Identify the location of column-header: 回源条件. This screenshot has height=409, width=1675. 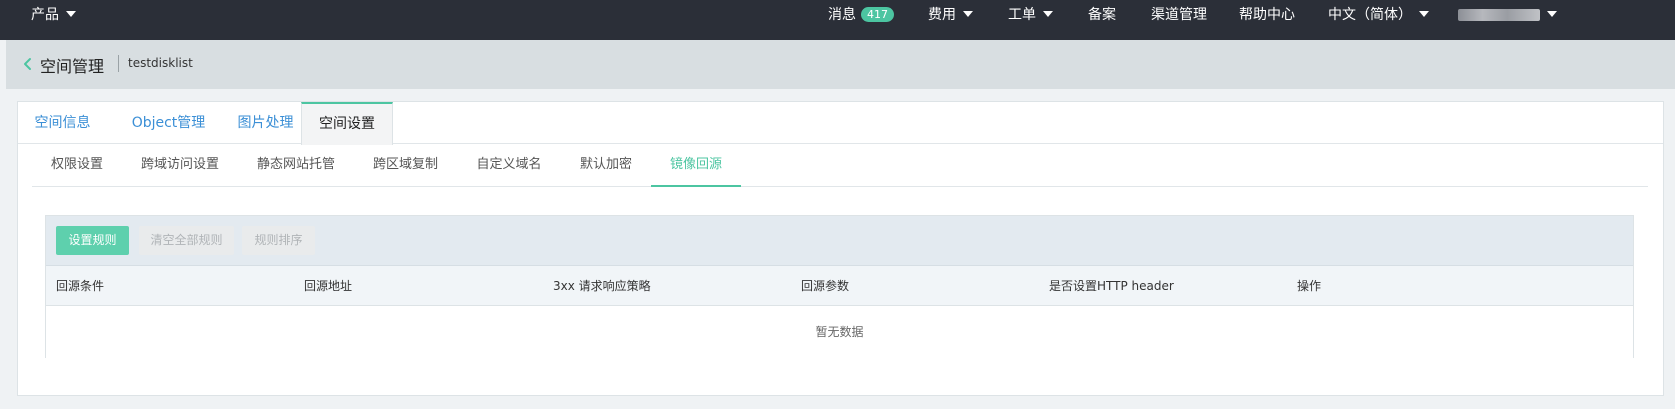
(80, 286).